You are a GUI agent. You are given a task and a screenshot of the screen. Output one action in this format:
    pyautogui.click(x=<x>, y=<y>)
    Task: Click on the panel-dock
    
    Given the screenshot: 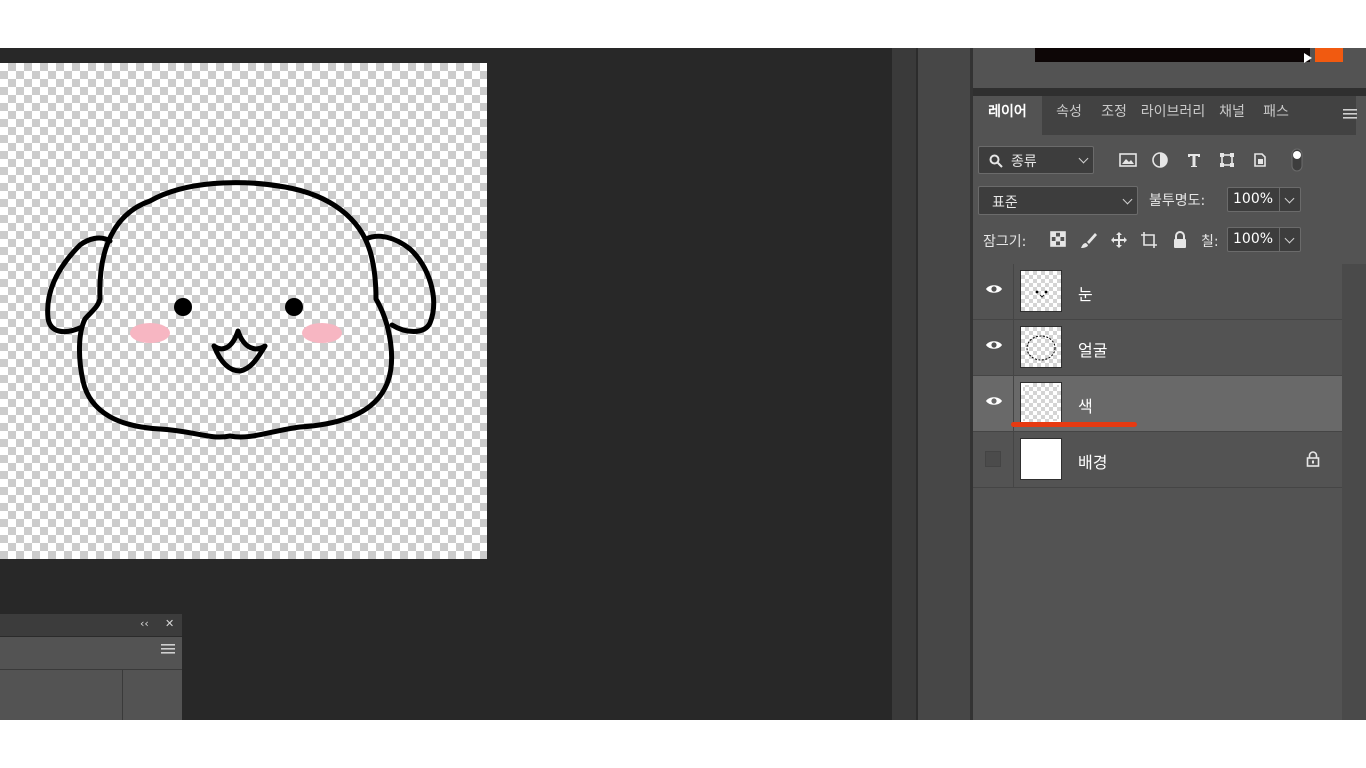 What is the action you would take?
    pyautogui.click(x=945, y=384)
    